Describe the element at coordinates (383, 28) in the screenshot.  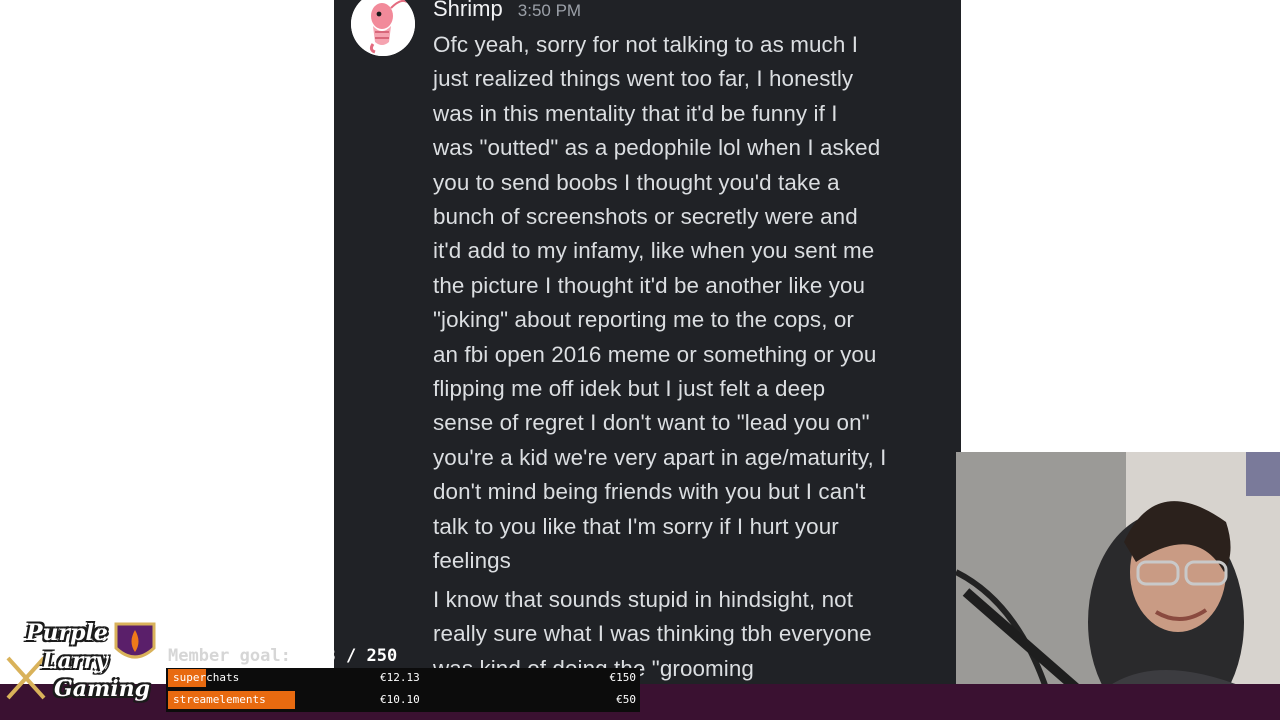
I see `shrimp-avatar-icon` at that location.